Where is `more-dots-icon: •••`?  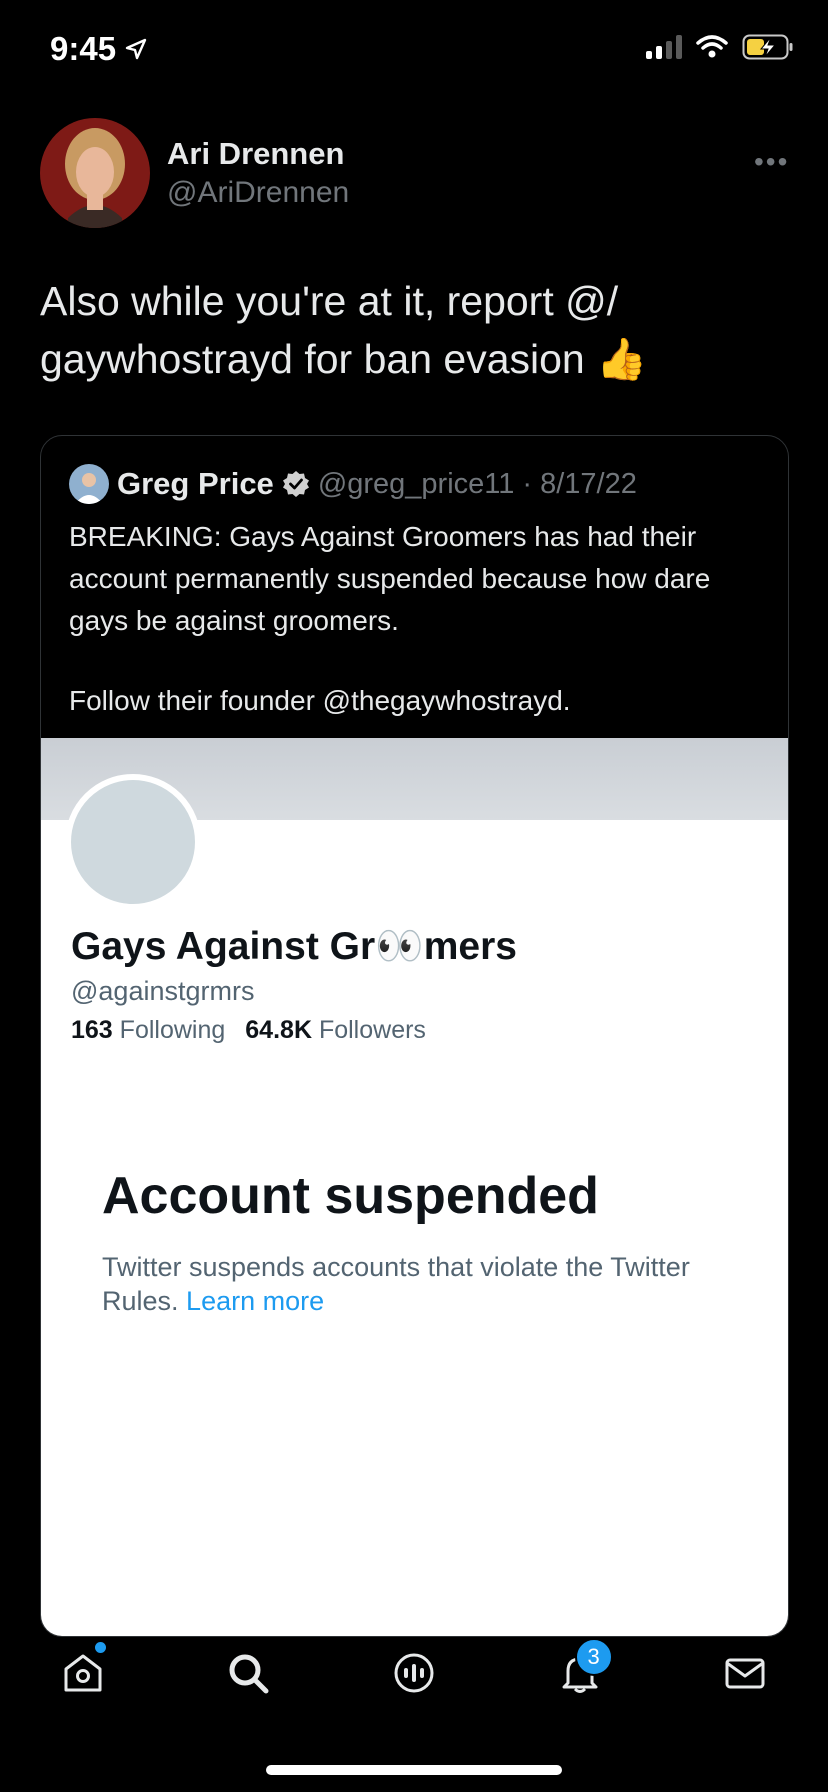 more-dots-icon: ••• is located at coordinates (771, 162).